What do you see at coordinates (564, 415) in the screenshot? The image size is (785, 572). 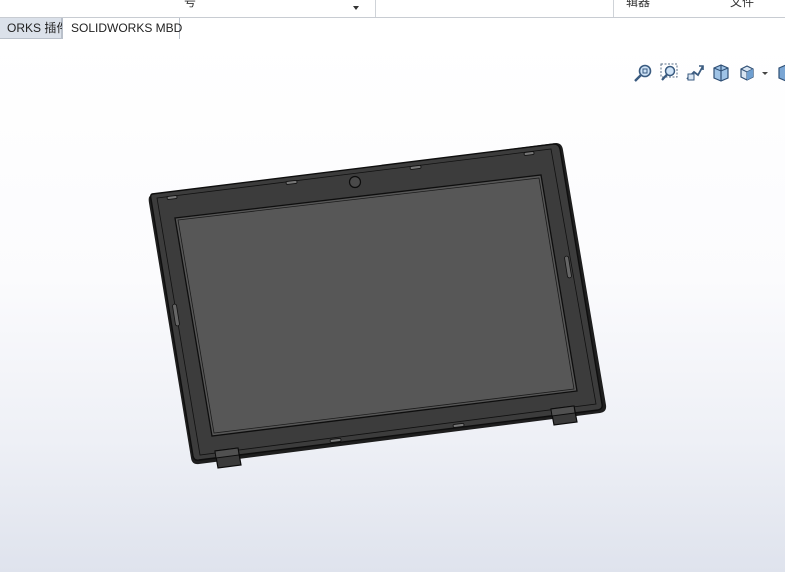 I see `hinge-right` at bounding box center [564, 415].